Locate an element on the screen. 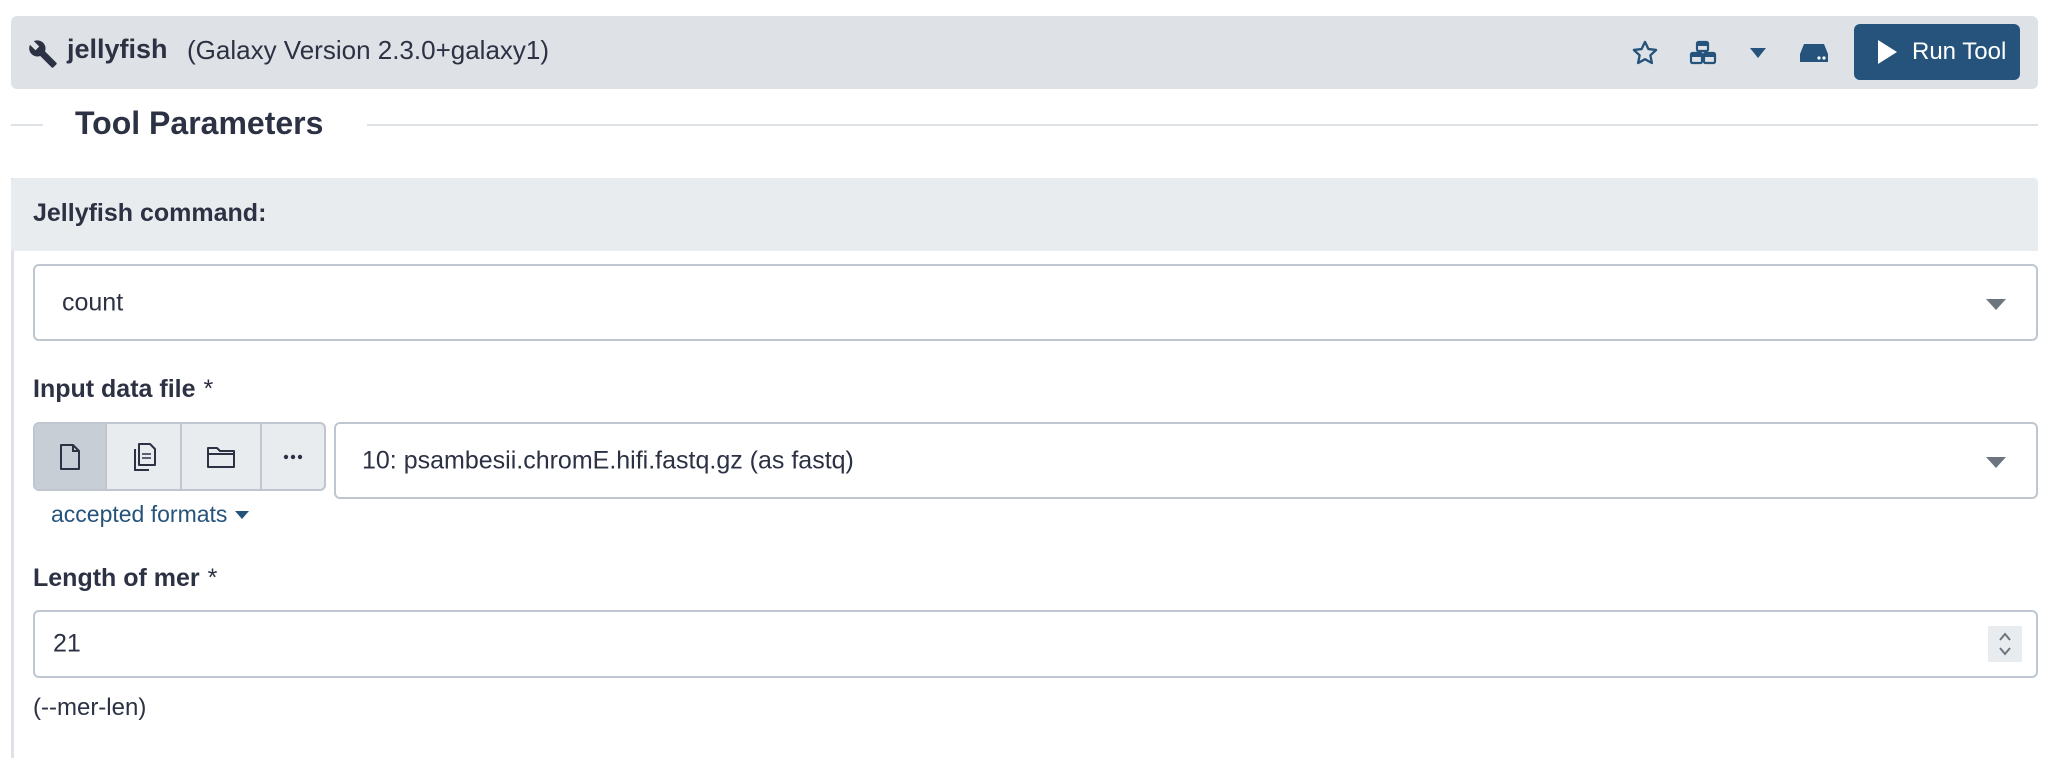 The height and width of the screenshot is (758, 2050). dataset-collection-button is located at coordinates (222, 456).